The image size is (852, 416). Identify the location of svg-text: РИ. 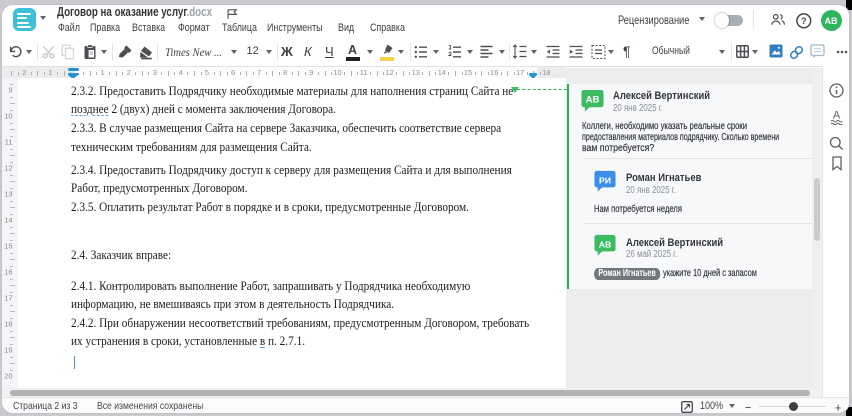
(604, 180).